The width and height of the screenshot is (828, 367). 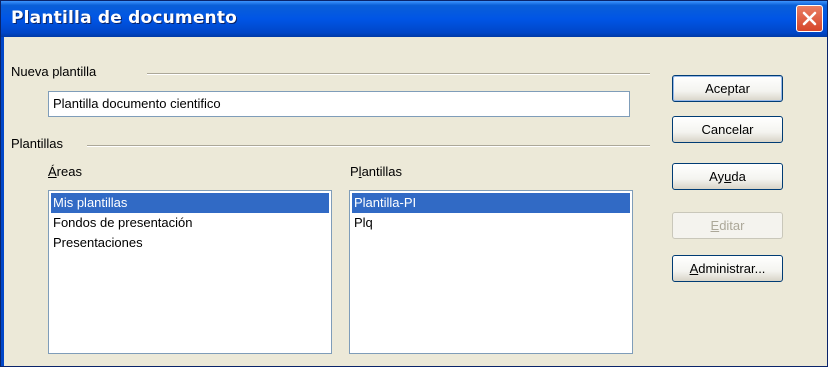 What do you see at coordinates (124, 18) in the screenshot?
I see `dialog-title: Plantilla de documento` at bounding box center [124, 18].